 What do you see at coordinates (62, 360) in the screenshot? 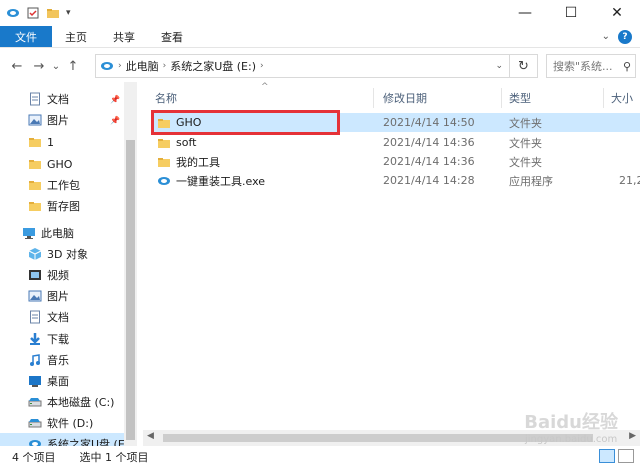
I see `sidebar-item: 音乐` at bounding box center [62, 360].